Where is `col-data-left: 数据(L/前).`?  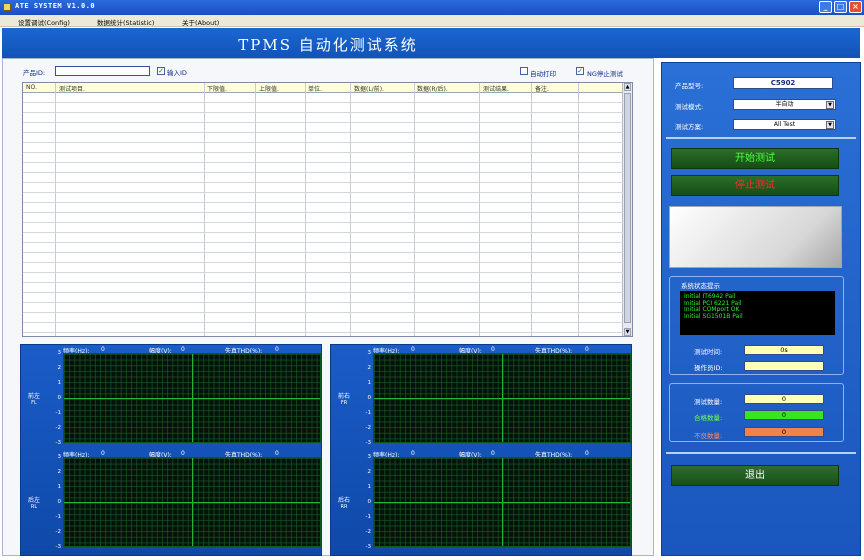 col-data-left: 数据(L/前). is located at coordinates (369, 89).